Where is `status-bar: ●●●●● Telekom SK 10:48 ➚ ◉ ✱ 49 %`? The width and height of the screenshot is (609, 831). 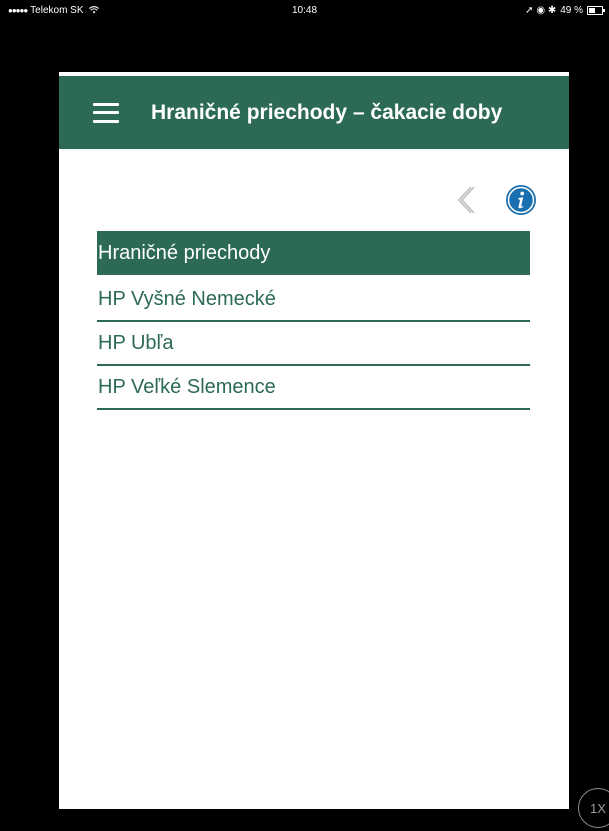
status-bar: ●●●●● Telekom SK 10:48 ➚ ◉ ✱ 49 % is located at coordinates (304, 23).